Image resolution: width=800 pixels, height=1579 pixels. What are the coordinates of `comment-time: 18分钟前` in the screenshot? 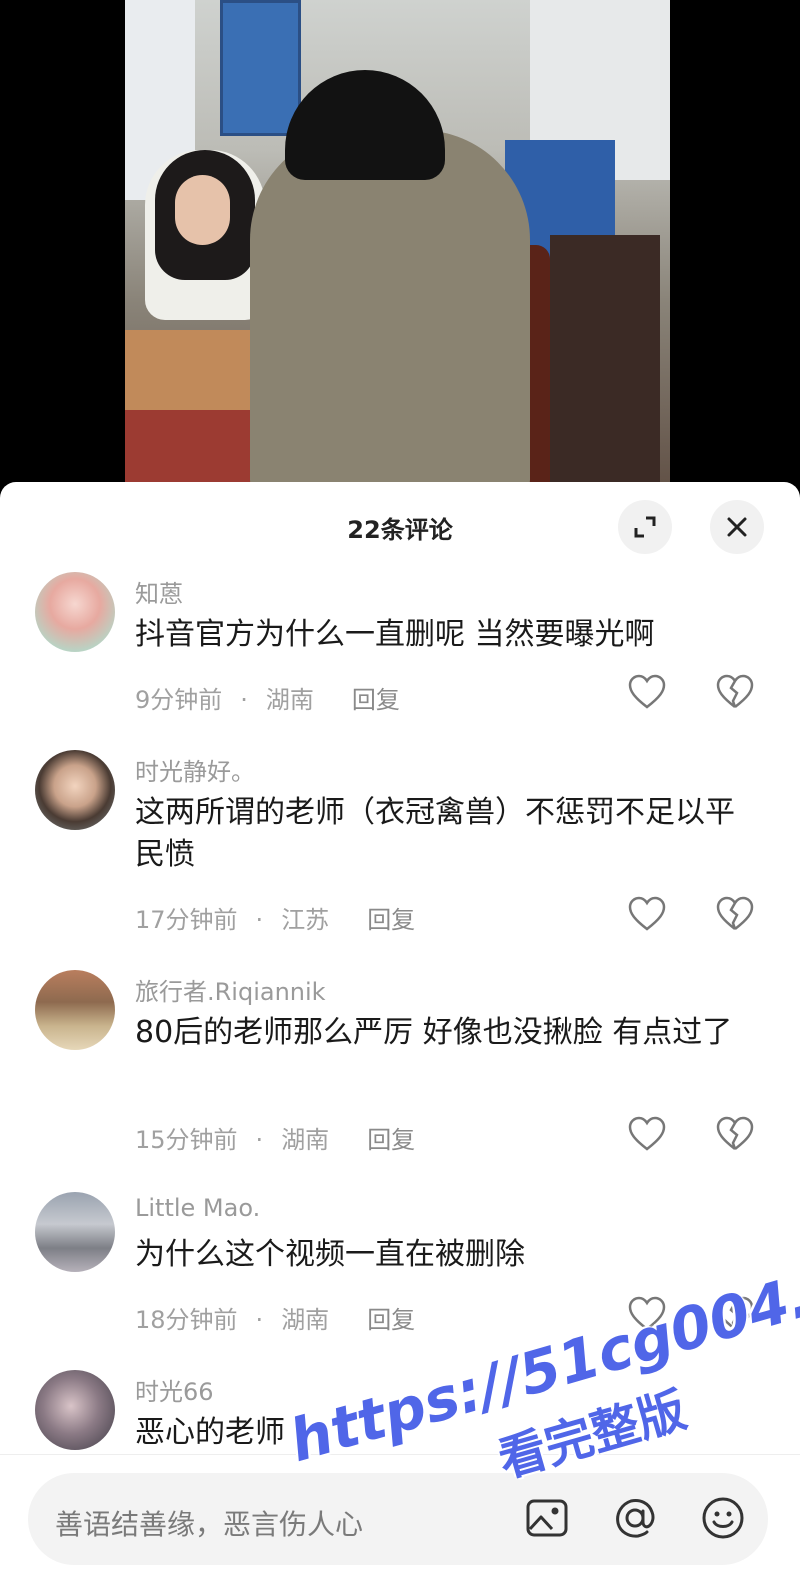 It's located at (186, 1320).